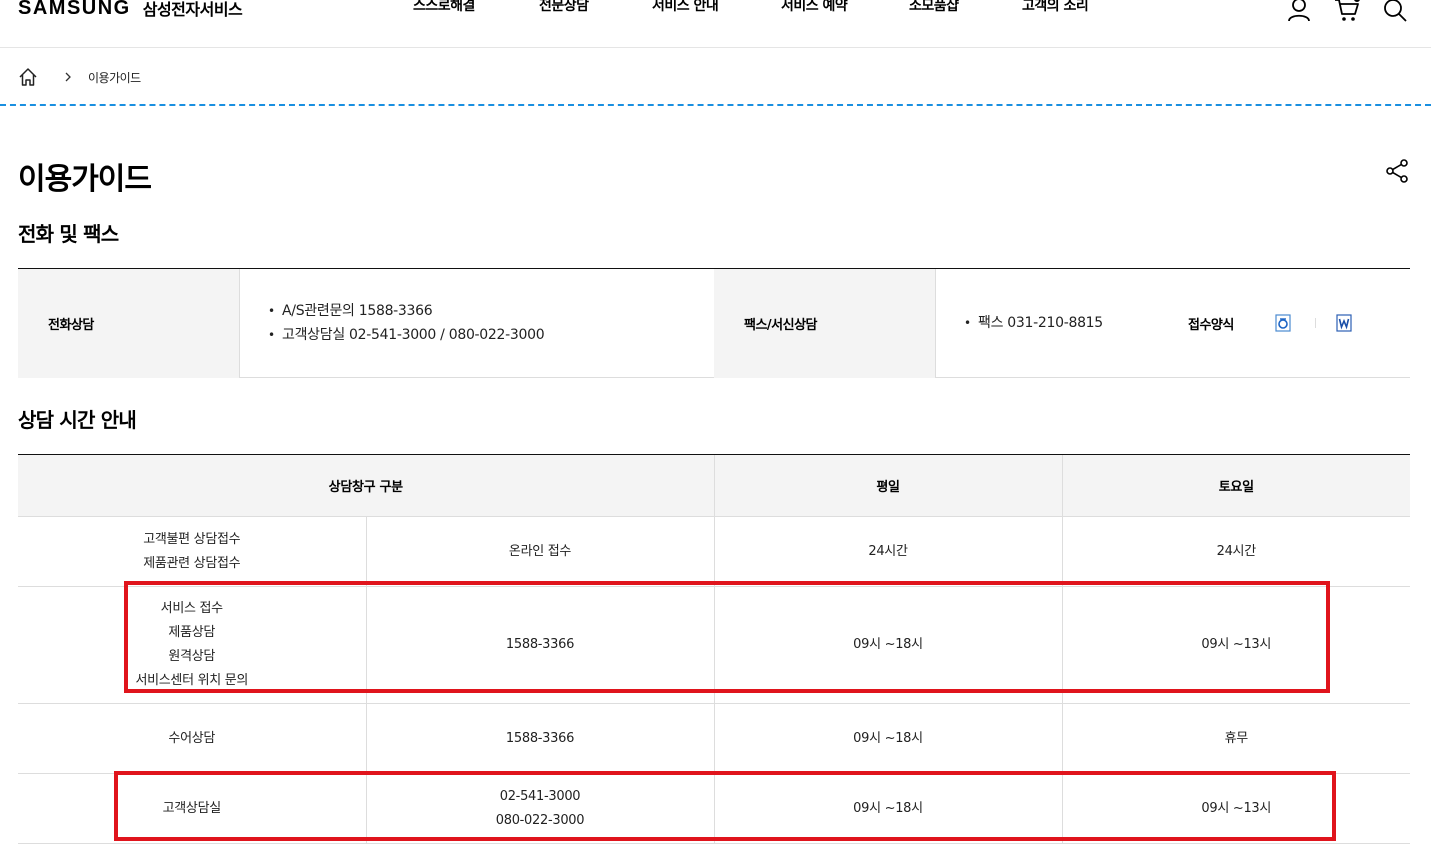  Describe the element at coordinates (1347, 11) in the screenshot. I see `cart-icon` at that location.